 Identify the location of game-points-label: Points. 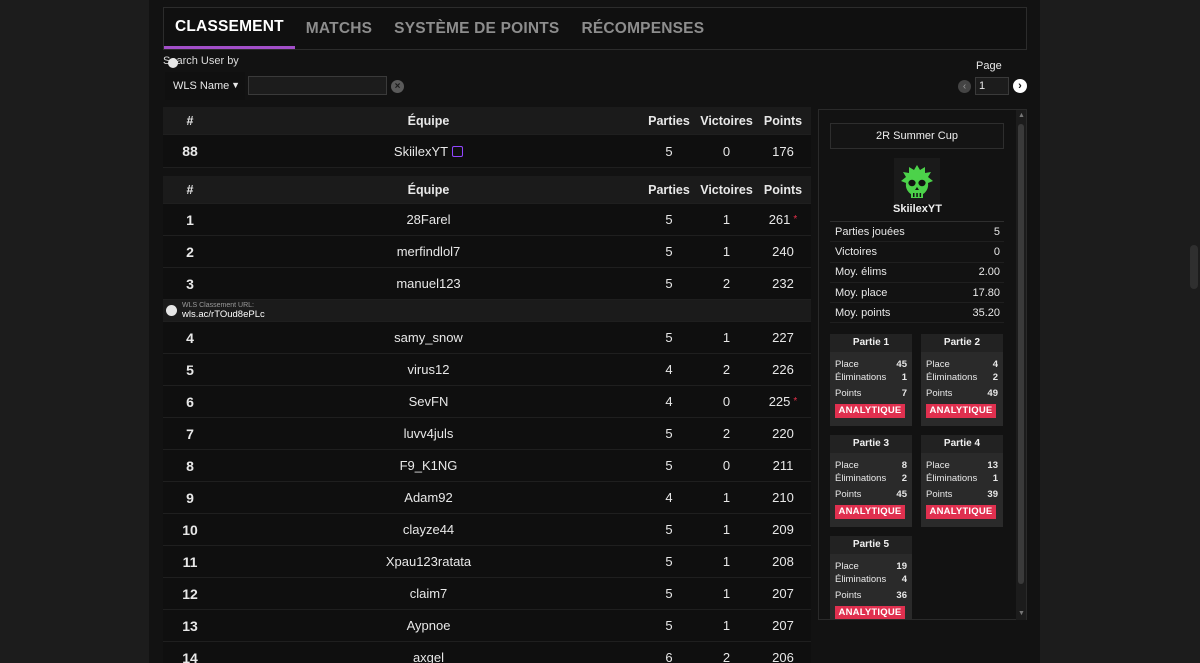
(848, 393).